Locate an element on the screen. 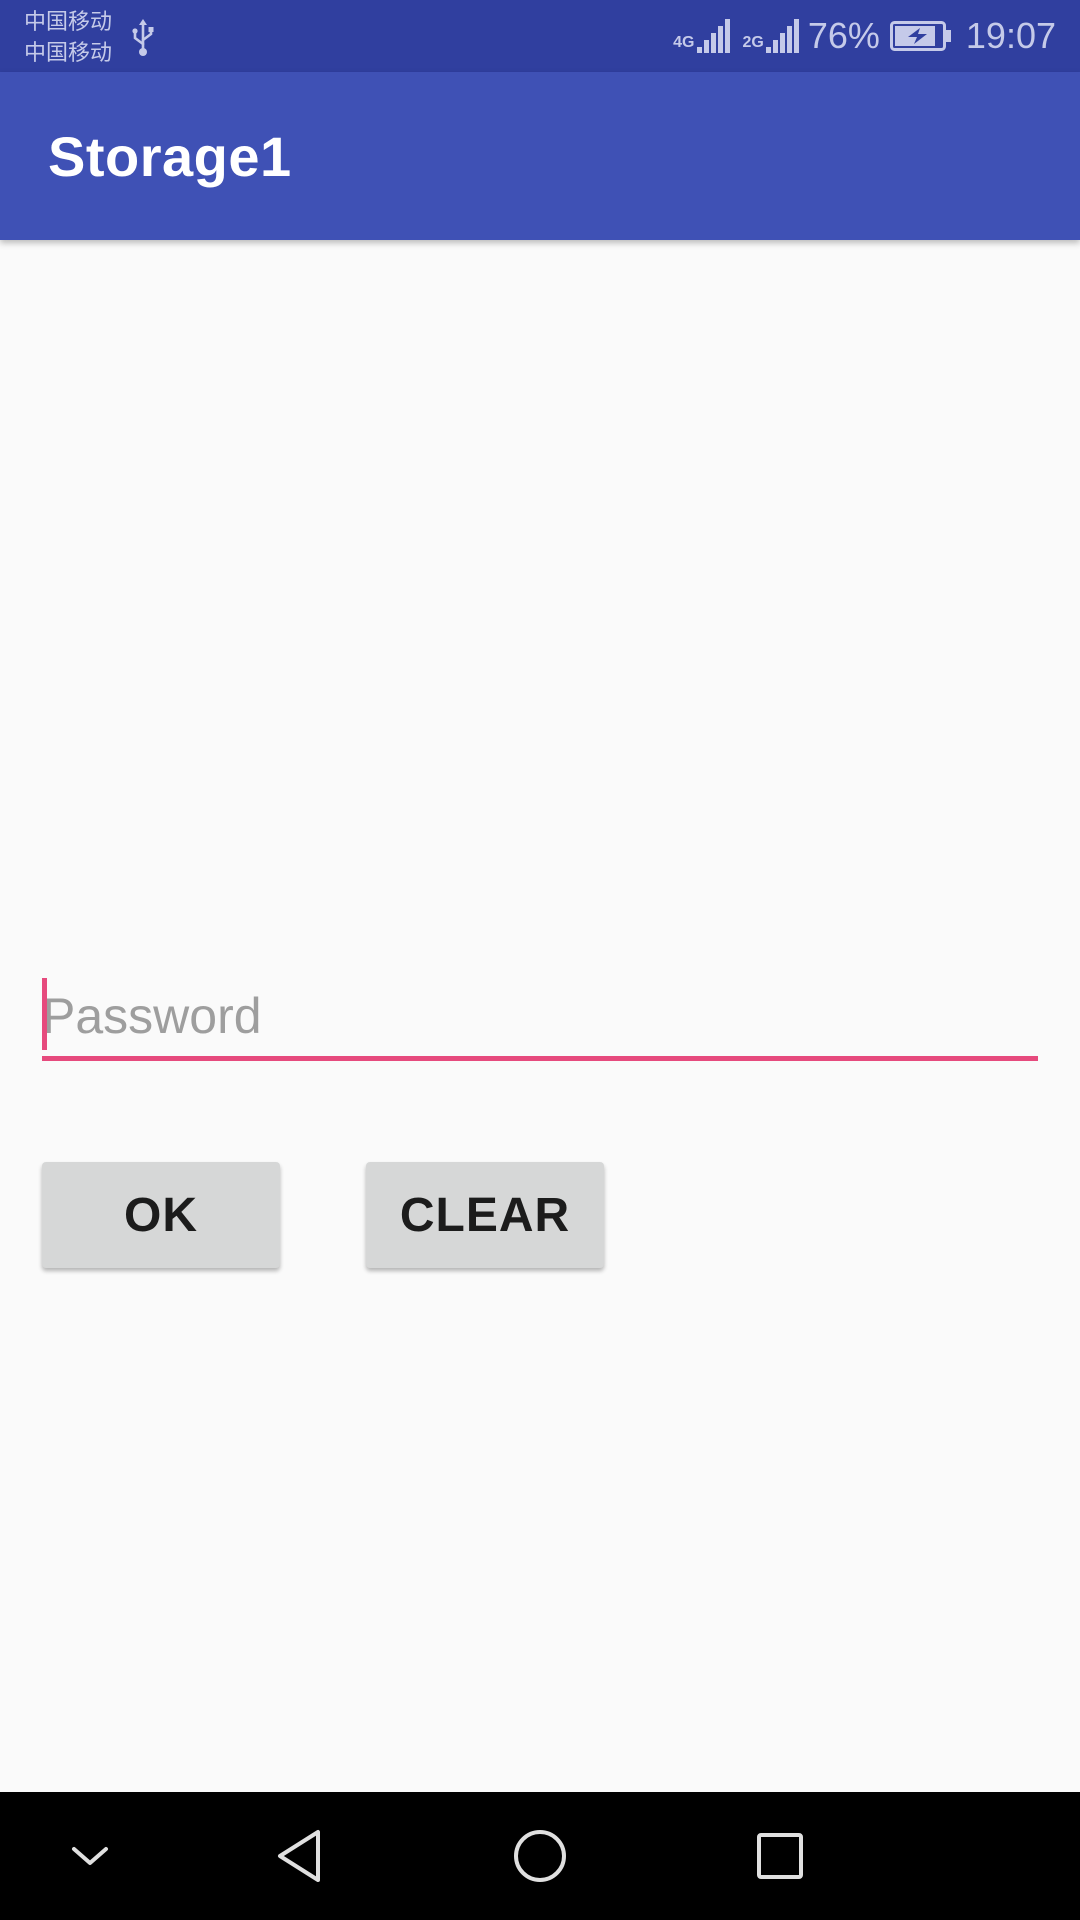 Image resolution: width=1080 pixels, height=1920 pixels. carrier-2-label: 中国移动 is located at coordinates (68, 52).